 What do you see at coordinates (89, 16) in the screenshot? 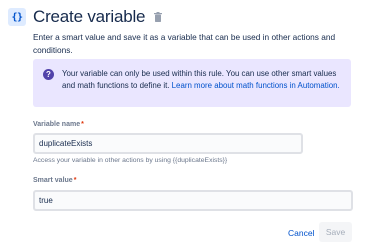
I see `page-title: Create variable` at bounding box center [89, 16].